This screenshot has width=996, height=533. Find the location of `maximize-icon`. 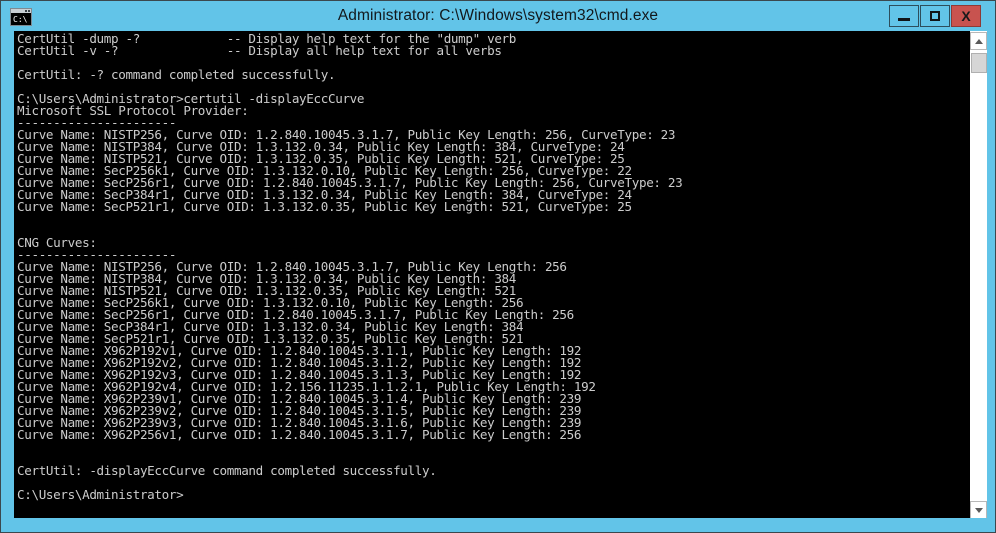

maximize-icon is located at coordinates (935, 16).